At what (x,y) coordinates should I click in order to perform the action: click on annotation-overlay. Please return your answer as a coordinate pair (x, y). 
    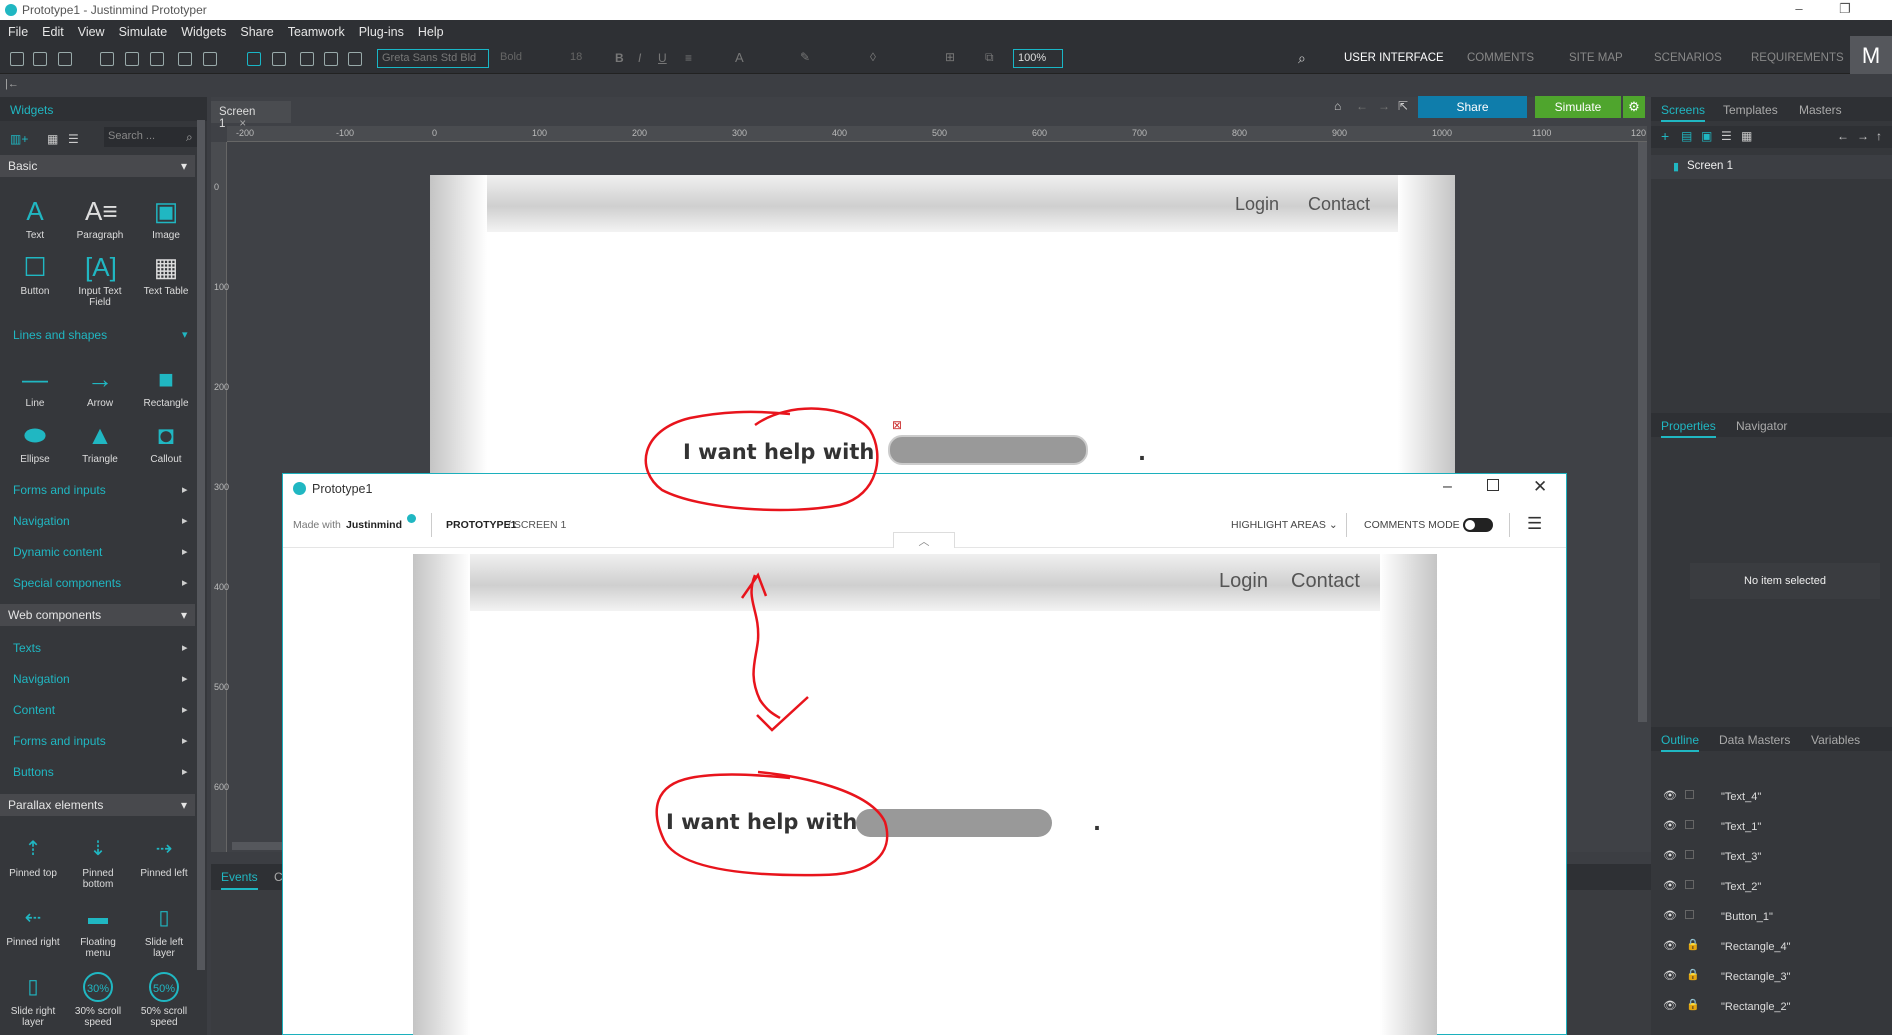
    Looking at the image, I should click on (766, 642).